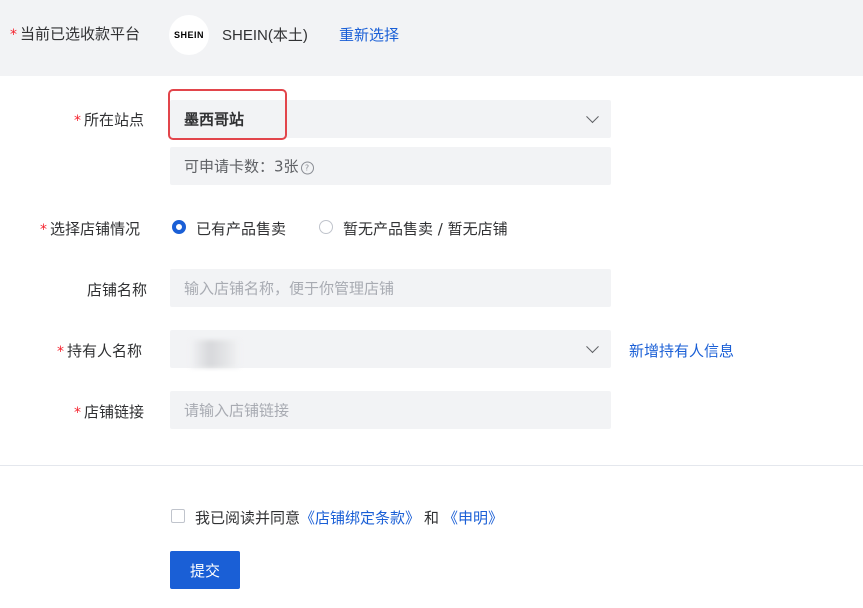 Image resolution: width=863 pixels, height=608 pixels. I want to click on submit-button: 提交, so click(205, 570).